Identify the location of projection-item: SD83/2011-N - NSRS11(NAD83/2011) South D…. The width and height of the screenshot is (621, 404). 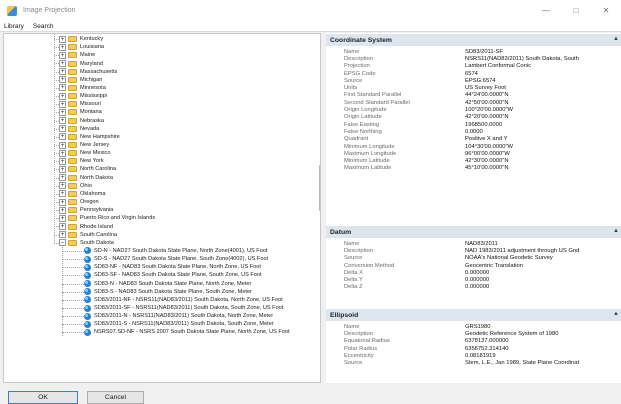
(178, 316).